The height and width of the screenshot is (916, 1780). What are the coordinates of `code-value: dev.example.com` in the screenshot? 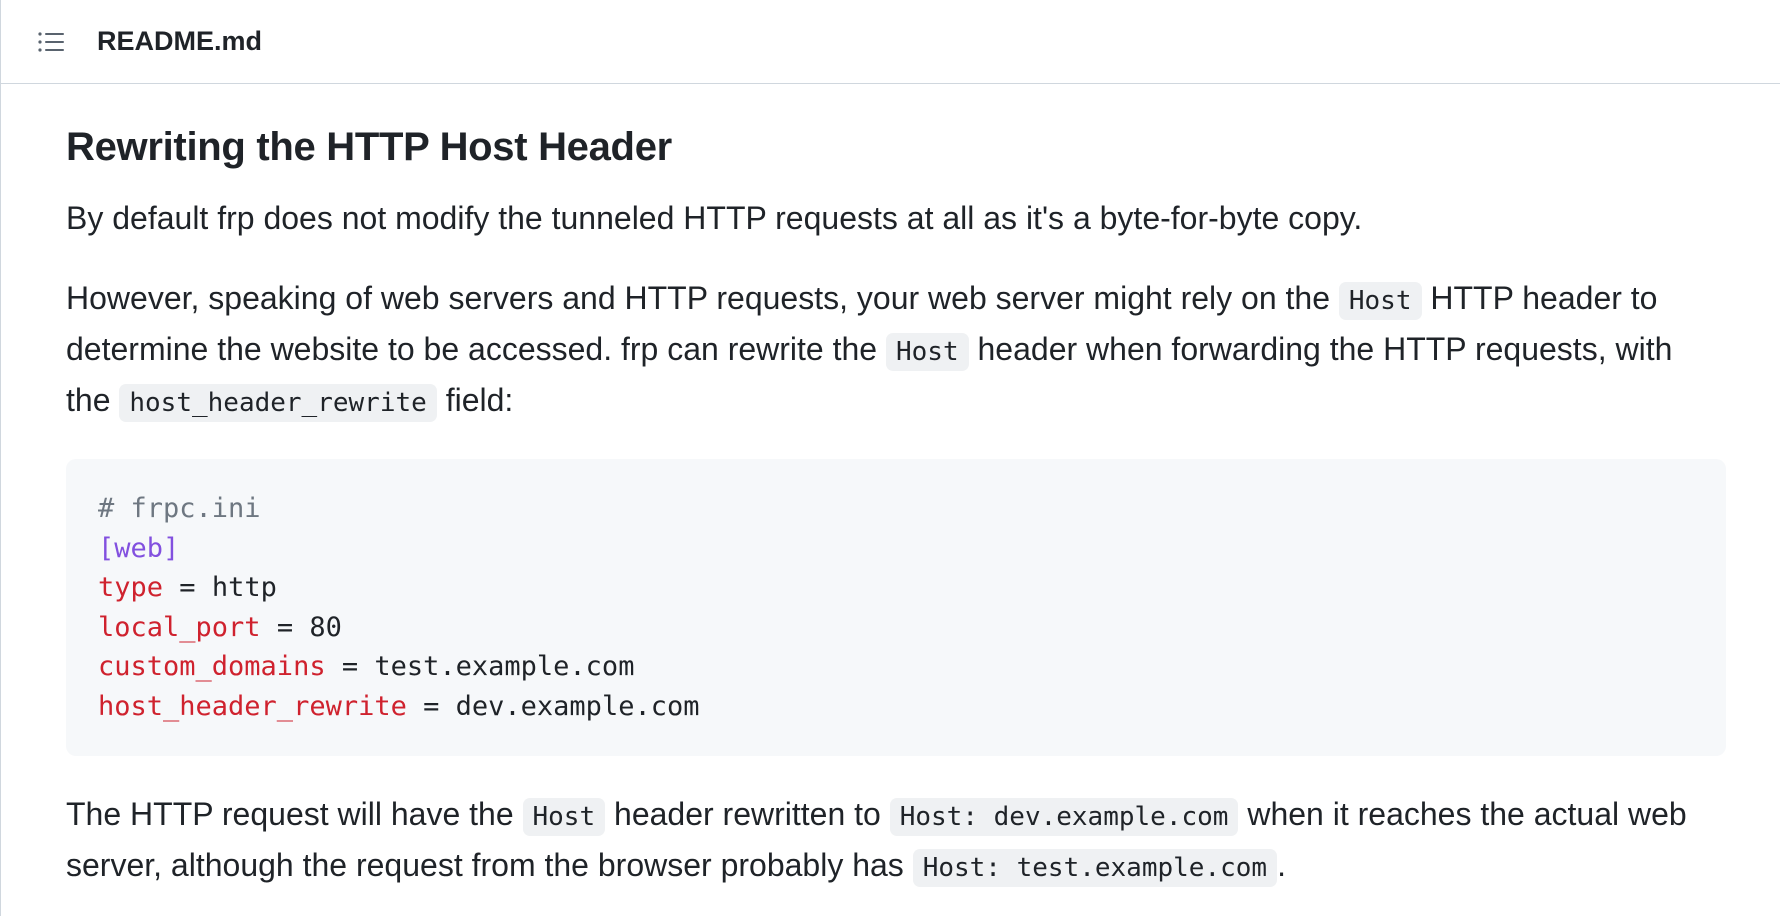 It's located at (577, 706).